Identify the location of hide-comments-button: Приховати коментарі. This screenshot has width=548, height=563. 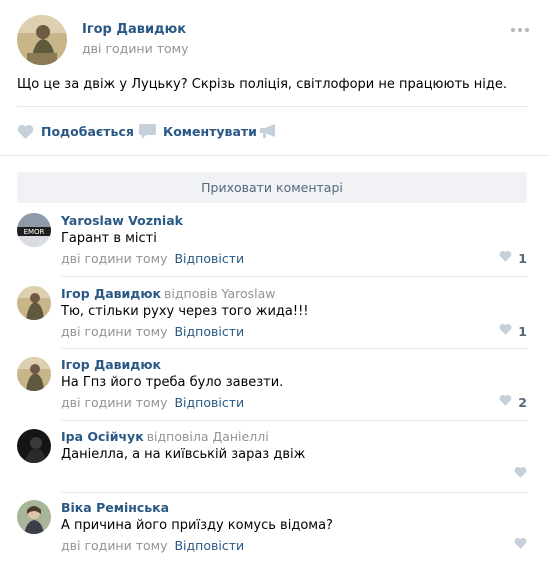
(272, 187).